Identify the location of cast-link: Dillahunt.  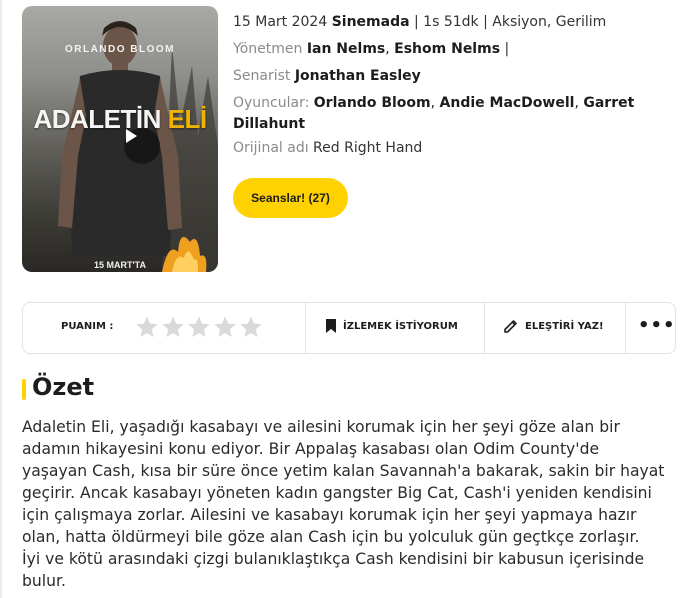
(269, 124).